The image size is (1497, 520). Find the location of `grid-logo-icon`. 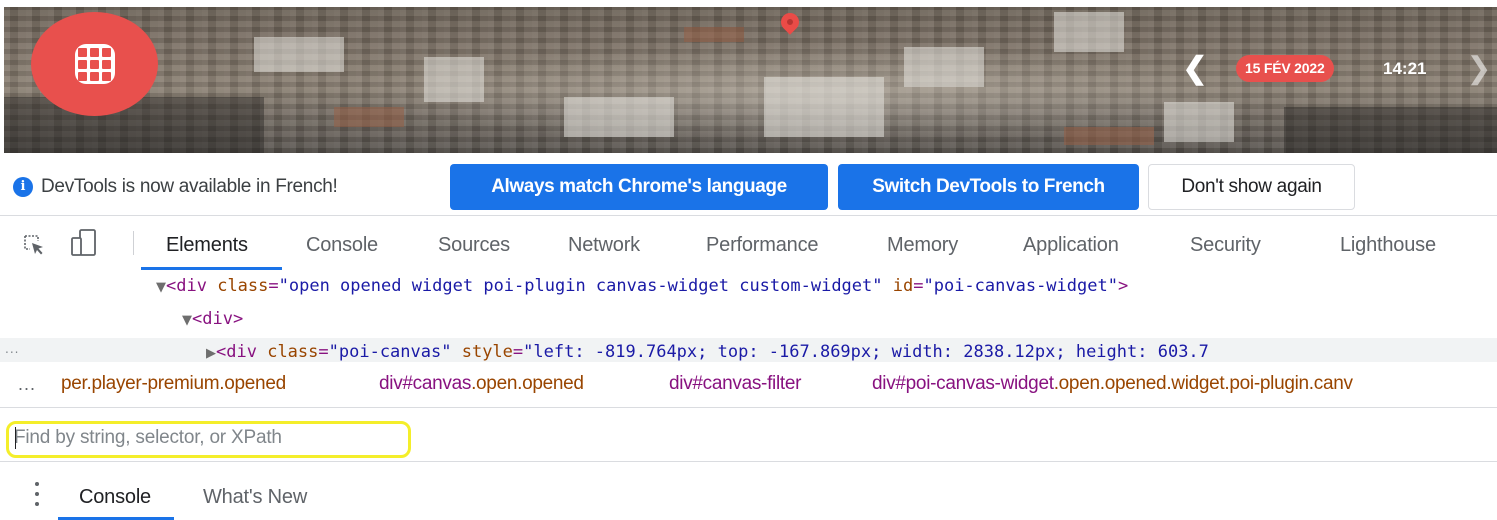

grid-logo-icon is located at coordinates (94, 64).